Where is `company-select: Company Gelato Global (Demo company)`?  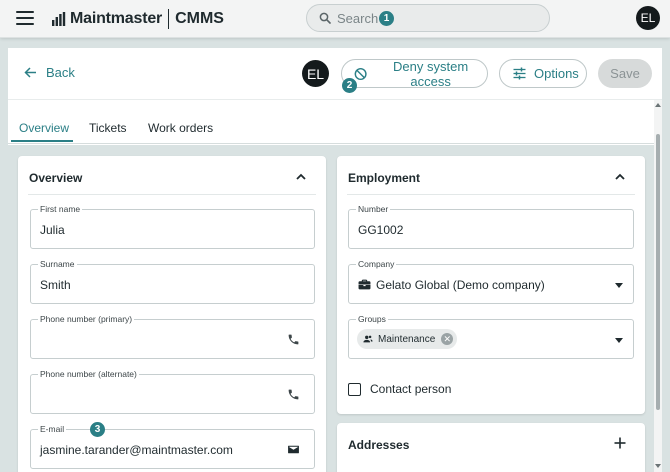
company-select: Company Gelato Global (Demo company) is located at coordinates (491, 281).